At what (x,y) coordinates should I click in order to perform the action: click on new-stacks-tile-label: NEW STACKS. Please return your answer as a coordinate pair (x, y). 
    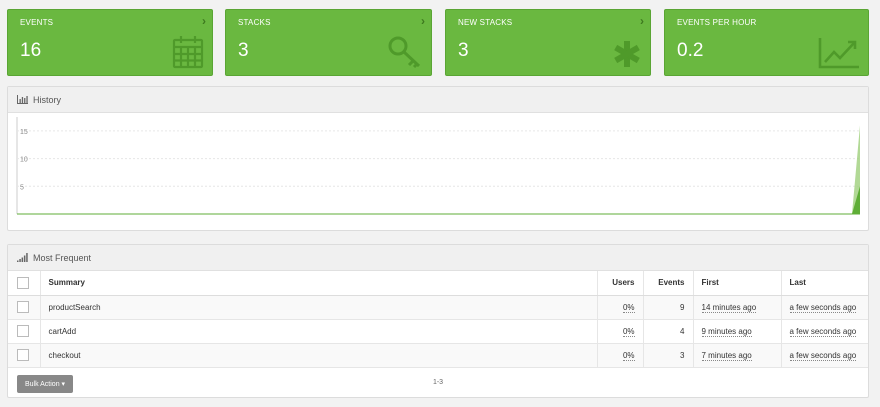
    Looking at the image, I should click on (485, 22).